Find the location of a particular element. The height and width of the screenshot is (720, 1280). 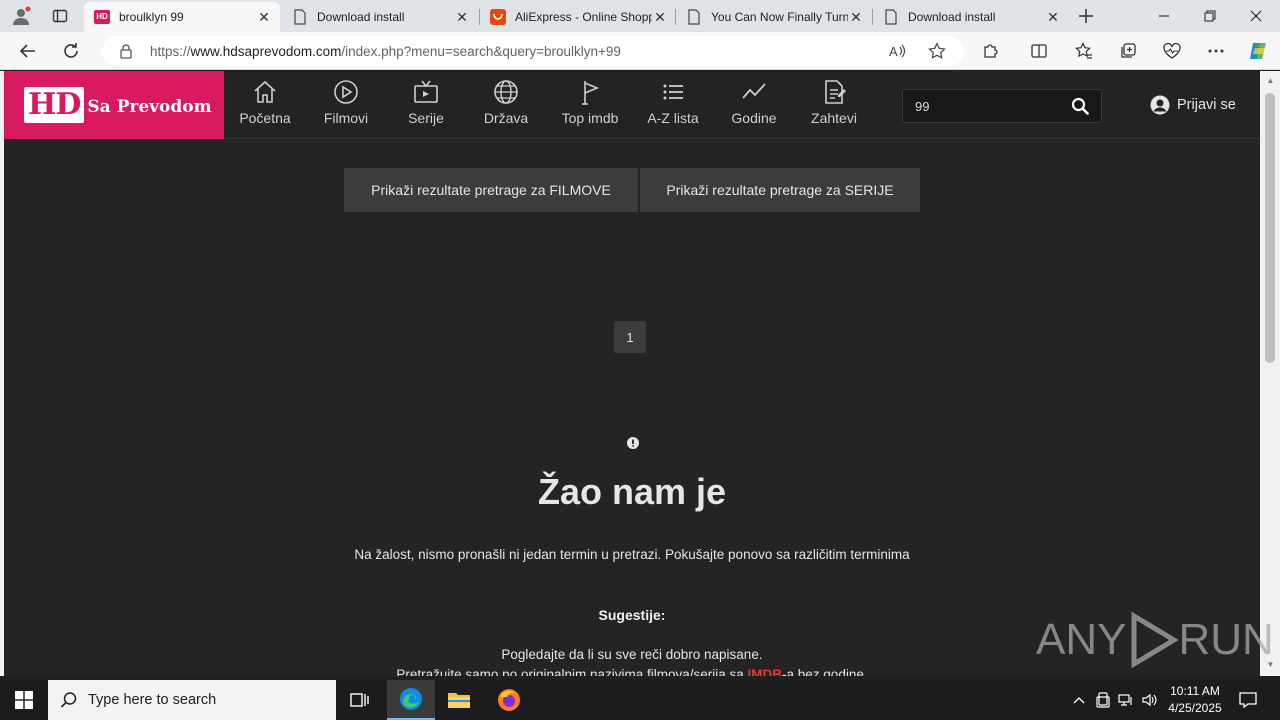

nav-label: Početna is located at coordinates (265, 118).